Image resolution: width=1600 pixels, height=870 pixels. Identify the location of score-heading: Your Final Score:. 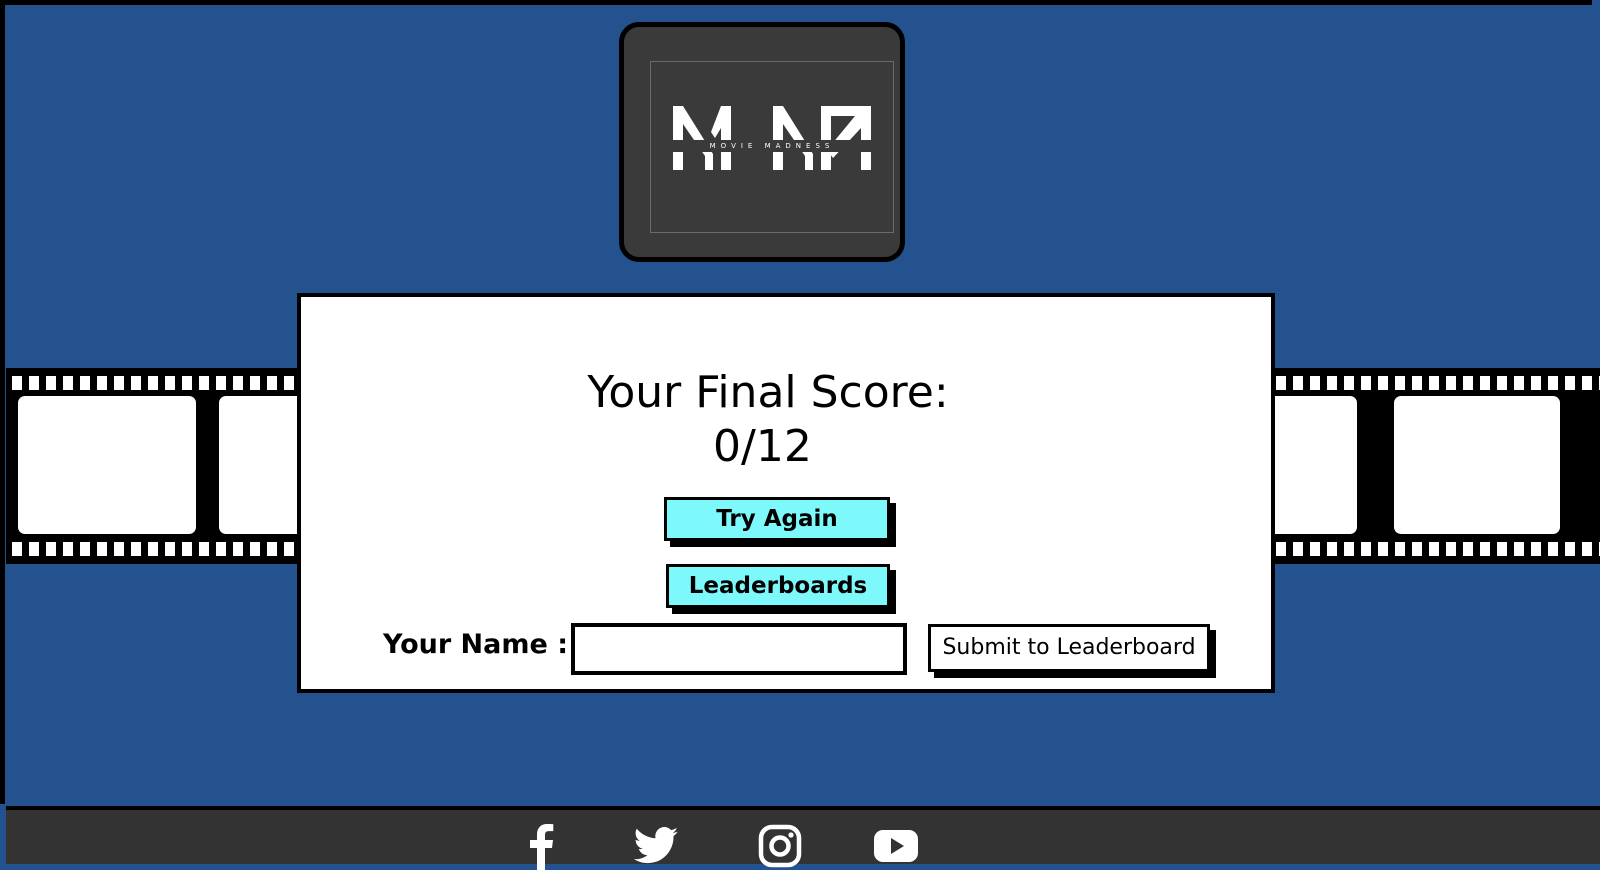
(786, 392).